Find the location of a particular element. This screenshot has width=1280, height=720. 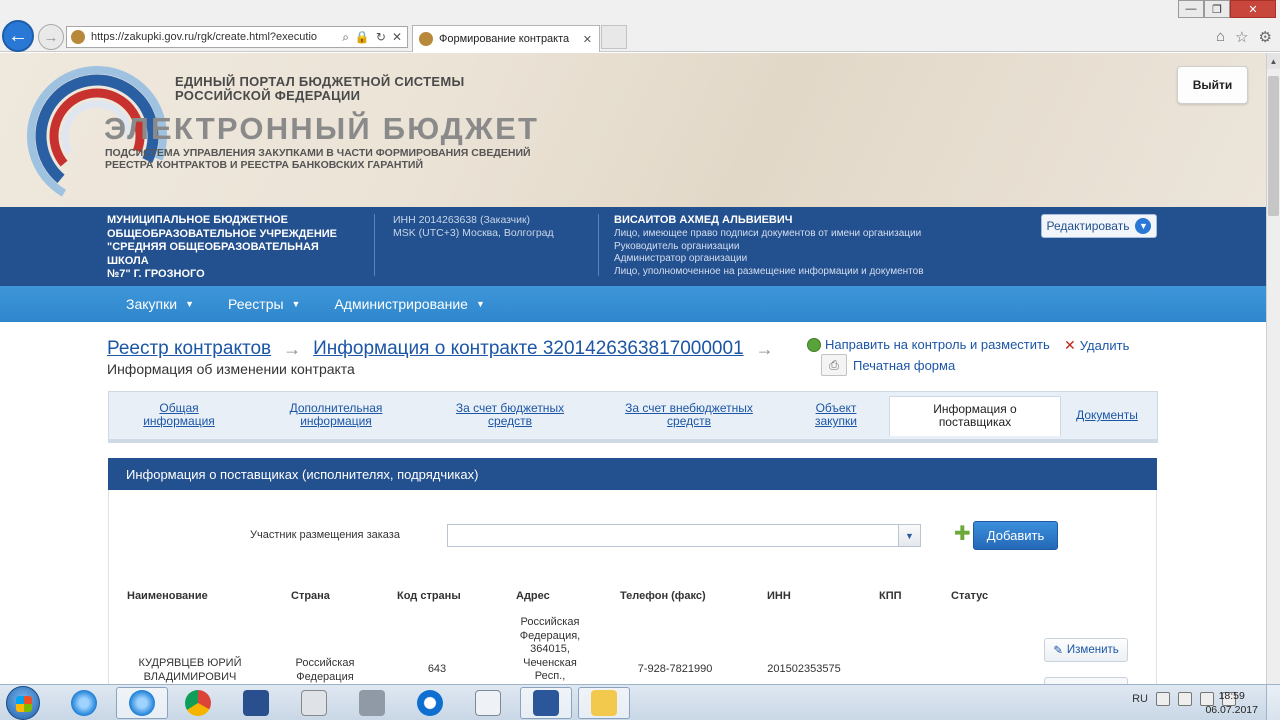

tab-general-info: Общая информация is located at coordinates (179, 415).